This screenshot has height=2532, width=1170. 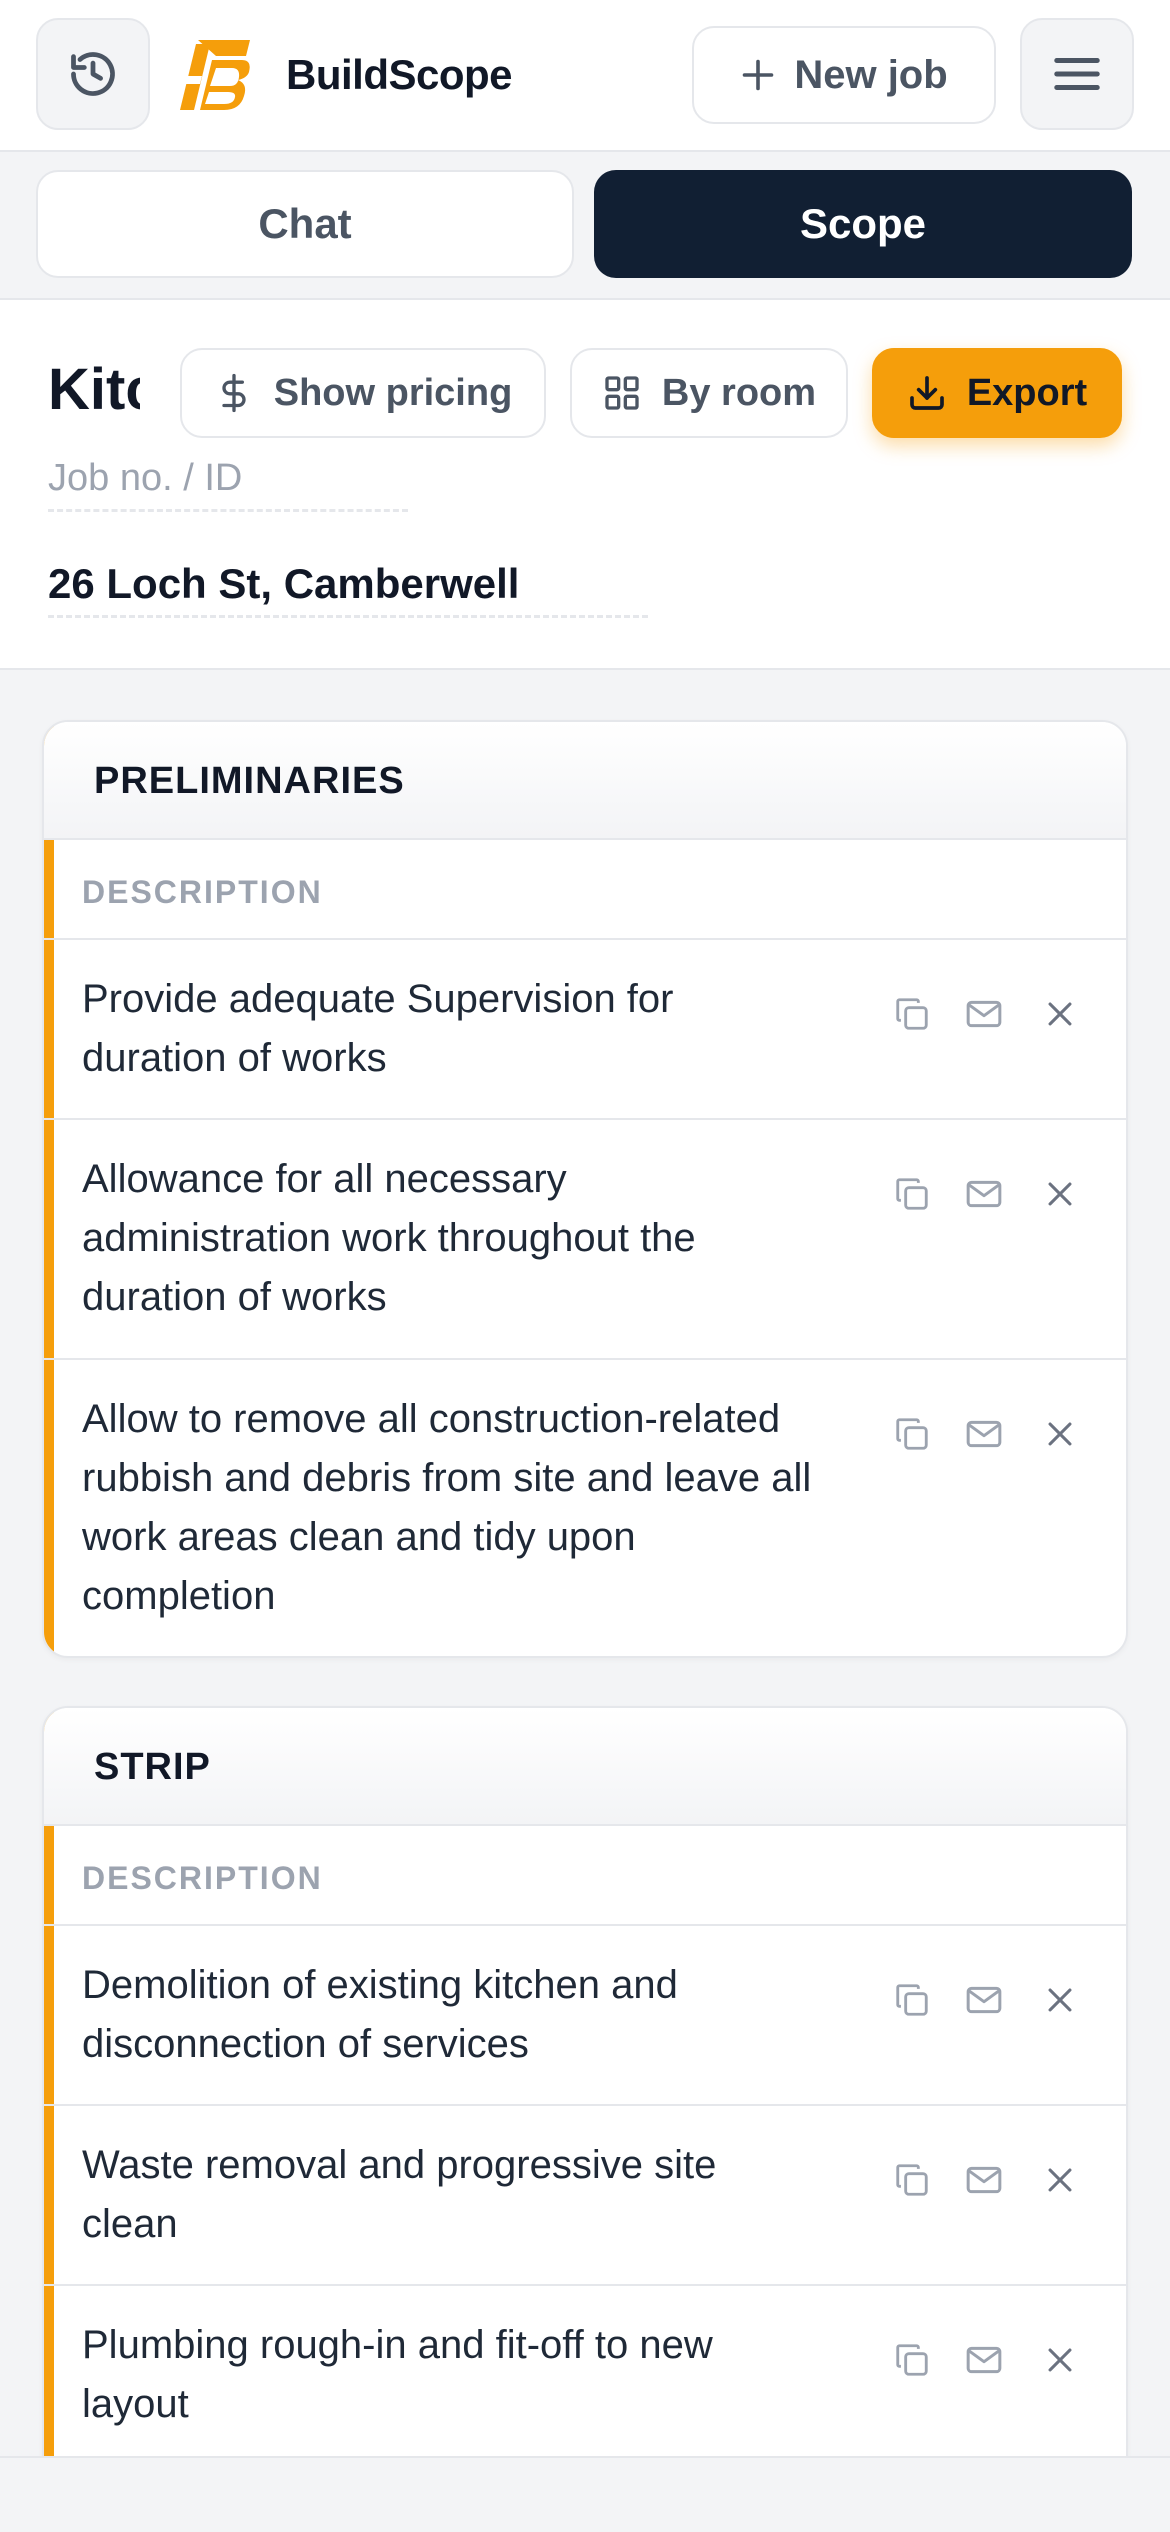 What do you see at coordinates (228, 482) in the screenshot?
I see `job-number-field: Job no. / ID` at bounding box center [228, 482].